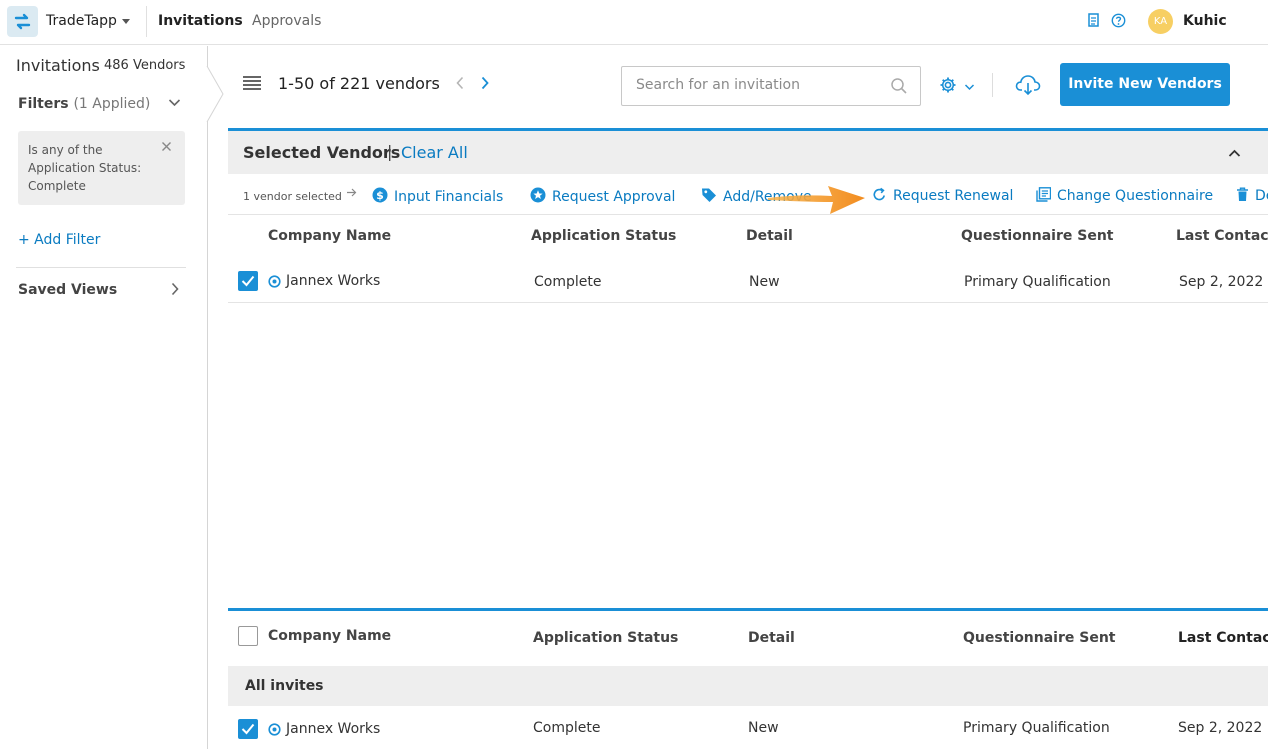  Describe the element at coordinates (81, 21) in the screenshot. I see `app-switcher-label: TradeTapp` at that location.